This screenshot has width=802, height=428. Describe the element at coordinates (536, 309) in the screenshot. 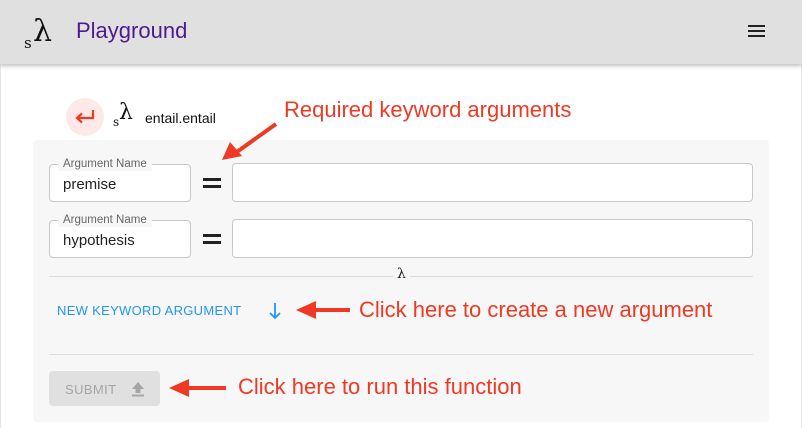

I see `annotation-new-argument: Click here to create a new argument` at that location.